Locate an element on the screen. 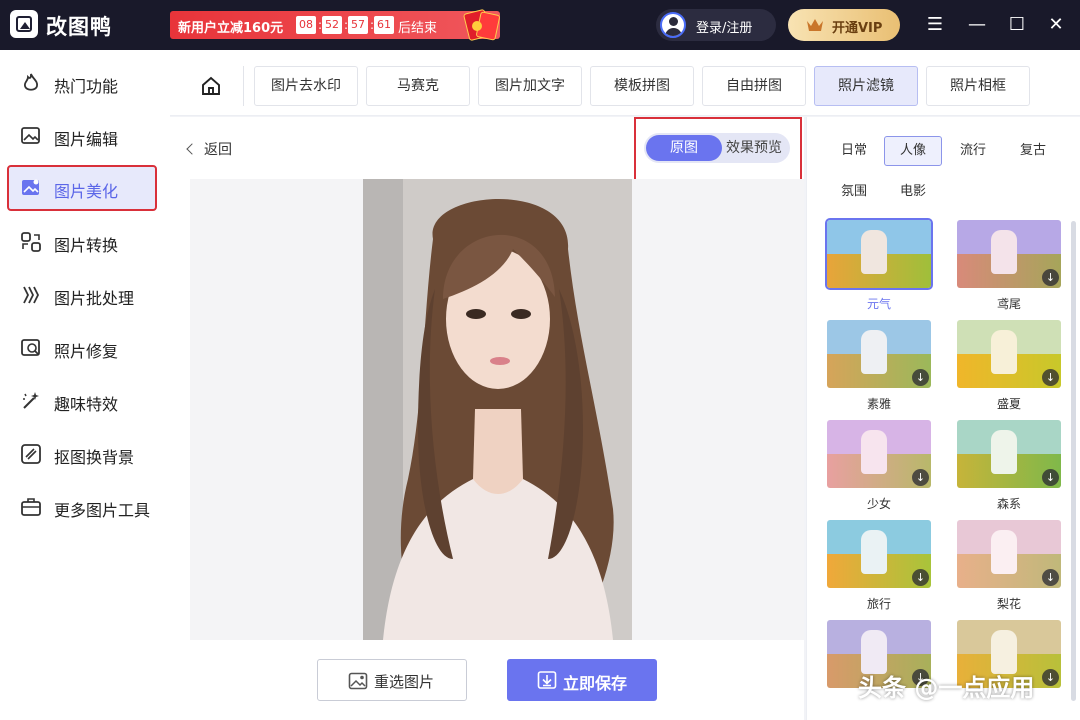 The image size is (1080, 720). tab-free-collage: 自由拼图 is located at coordinates (754, 86).